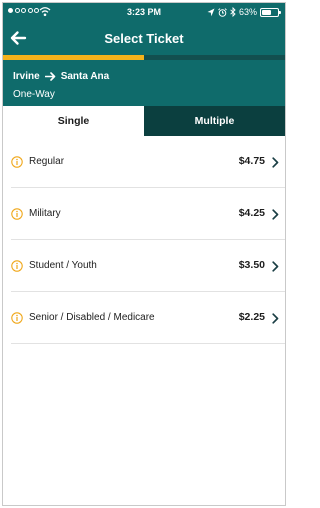  I want to click on route-origin: Irvine, so click(26, 76).